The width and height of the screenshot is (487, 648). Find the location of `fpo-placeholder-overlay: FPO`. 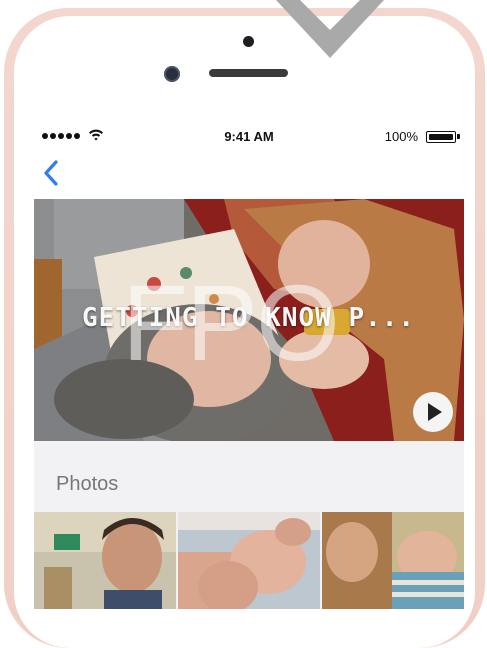

fpo-placeholder-overlay: FPO is located at coordinates (231, 322).